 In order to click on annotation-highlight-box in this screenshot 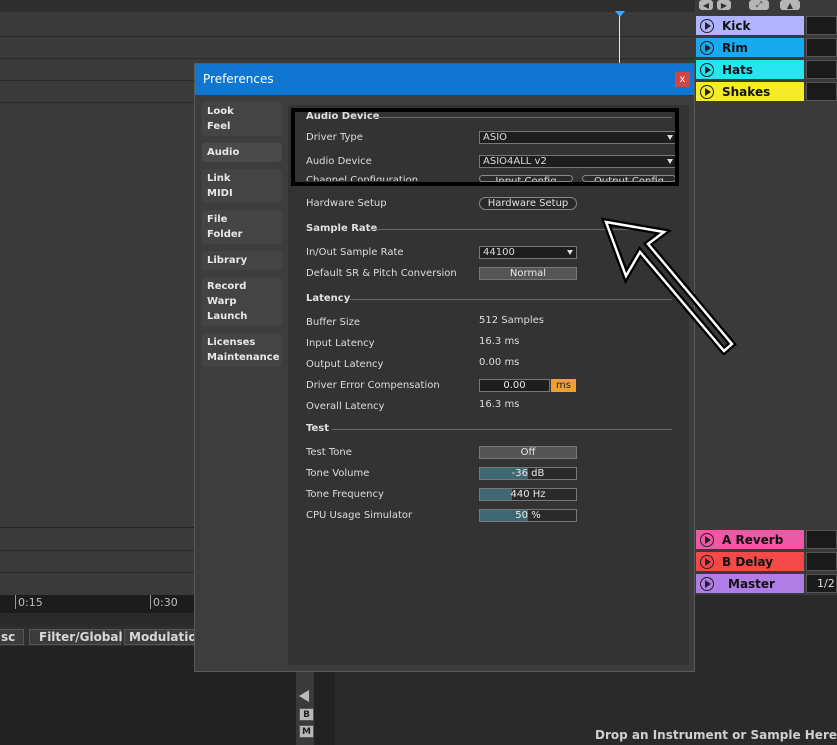, I will do `click(485, 147)`.